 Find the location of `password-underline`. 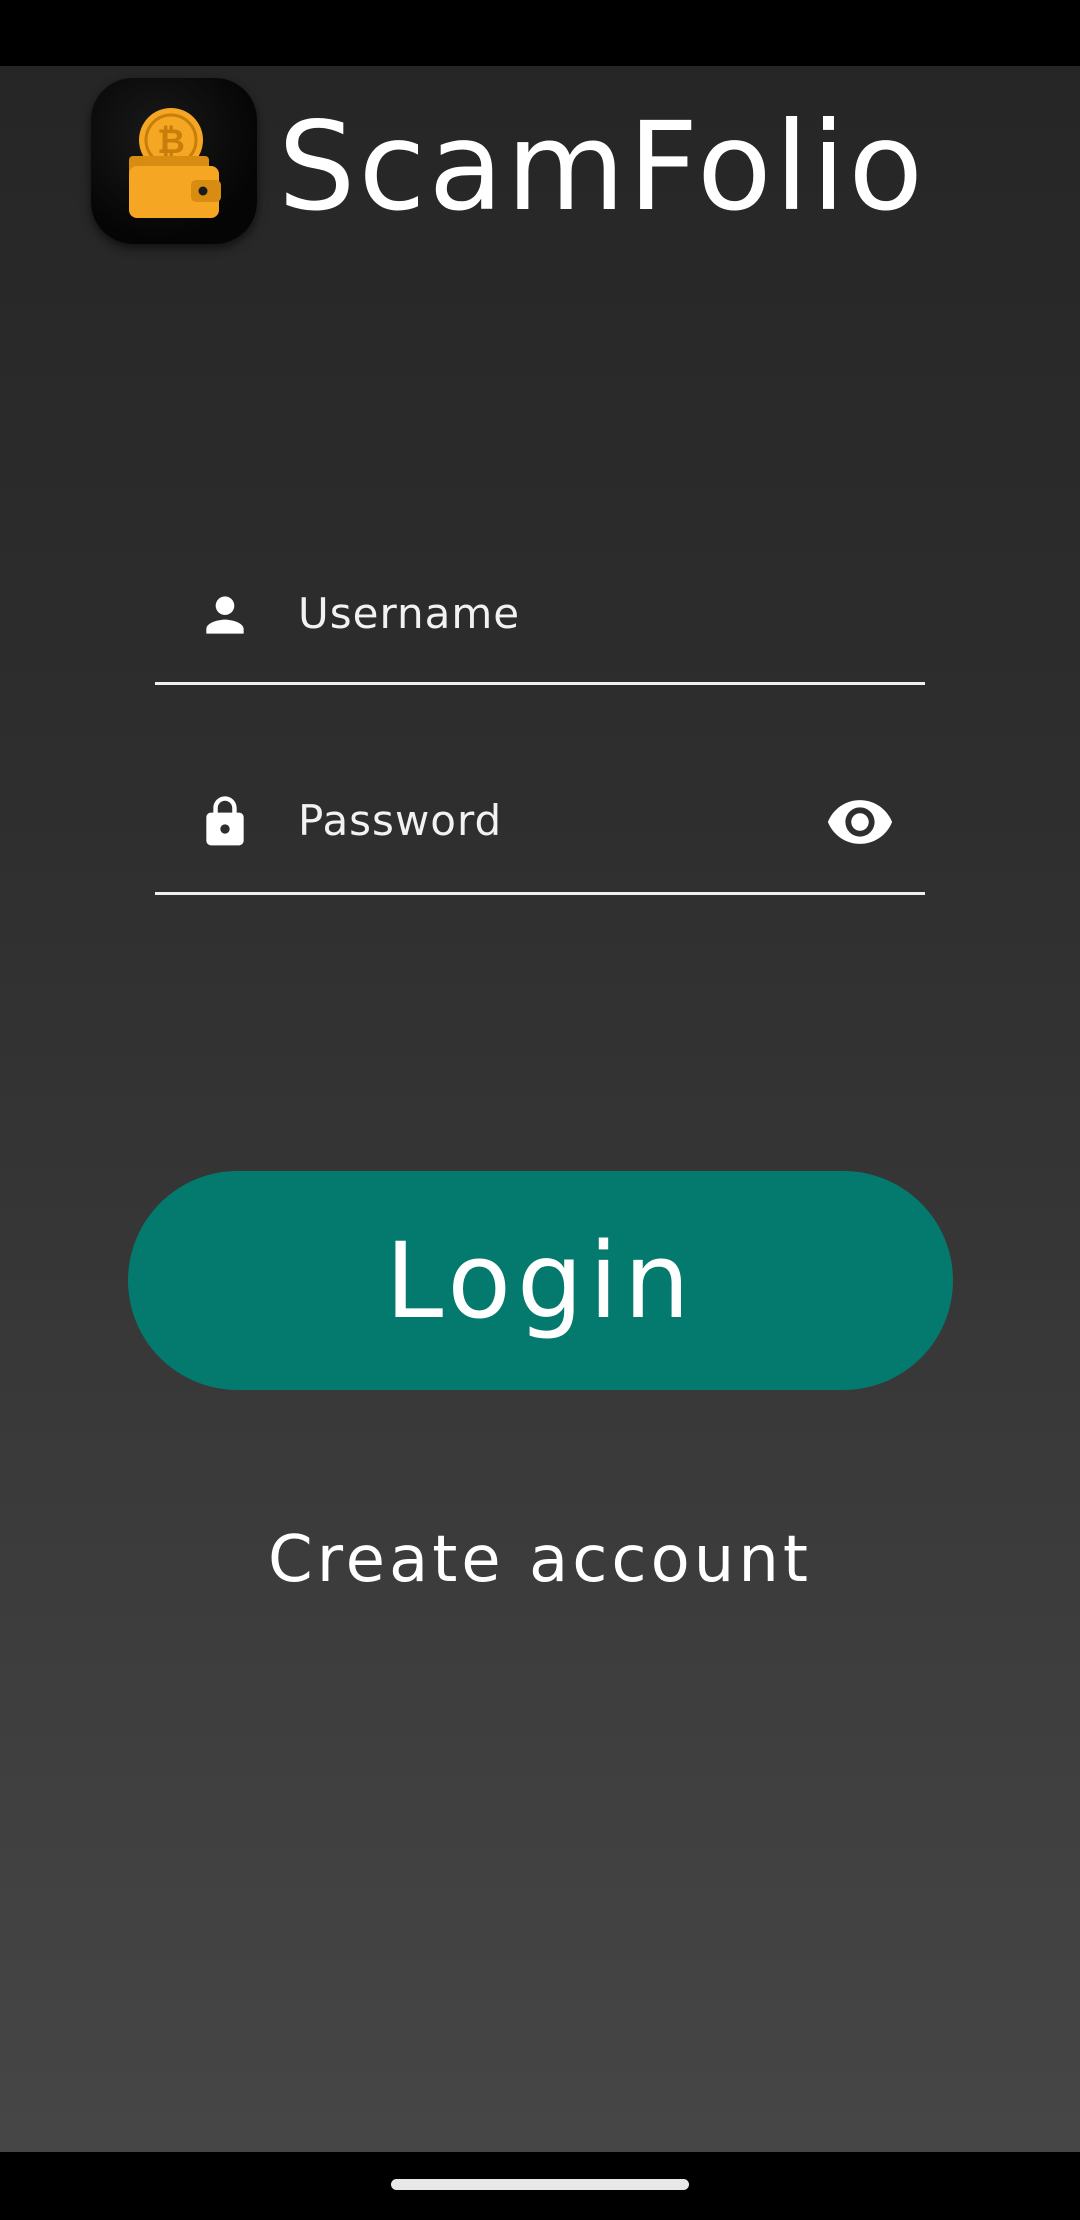

password-underline is located at coordinates (540, 893).